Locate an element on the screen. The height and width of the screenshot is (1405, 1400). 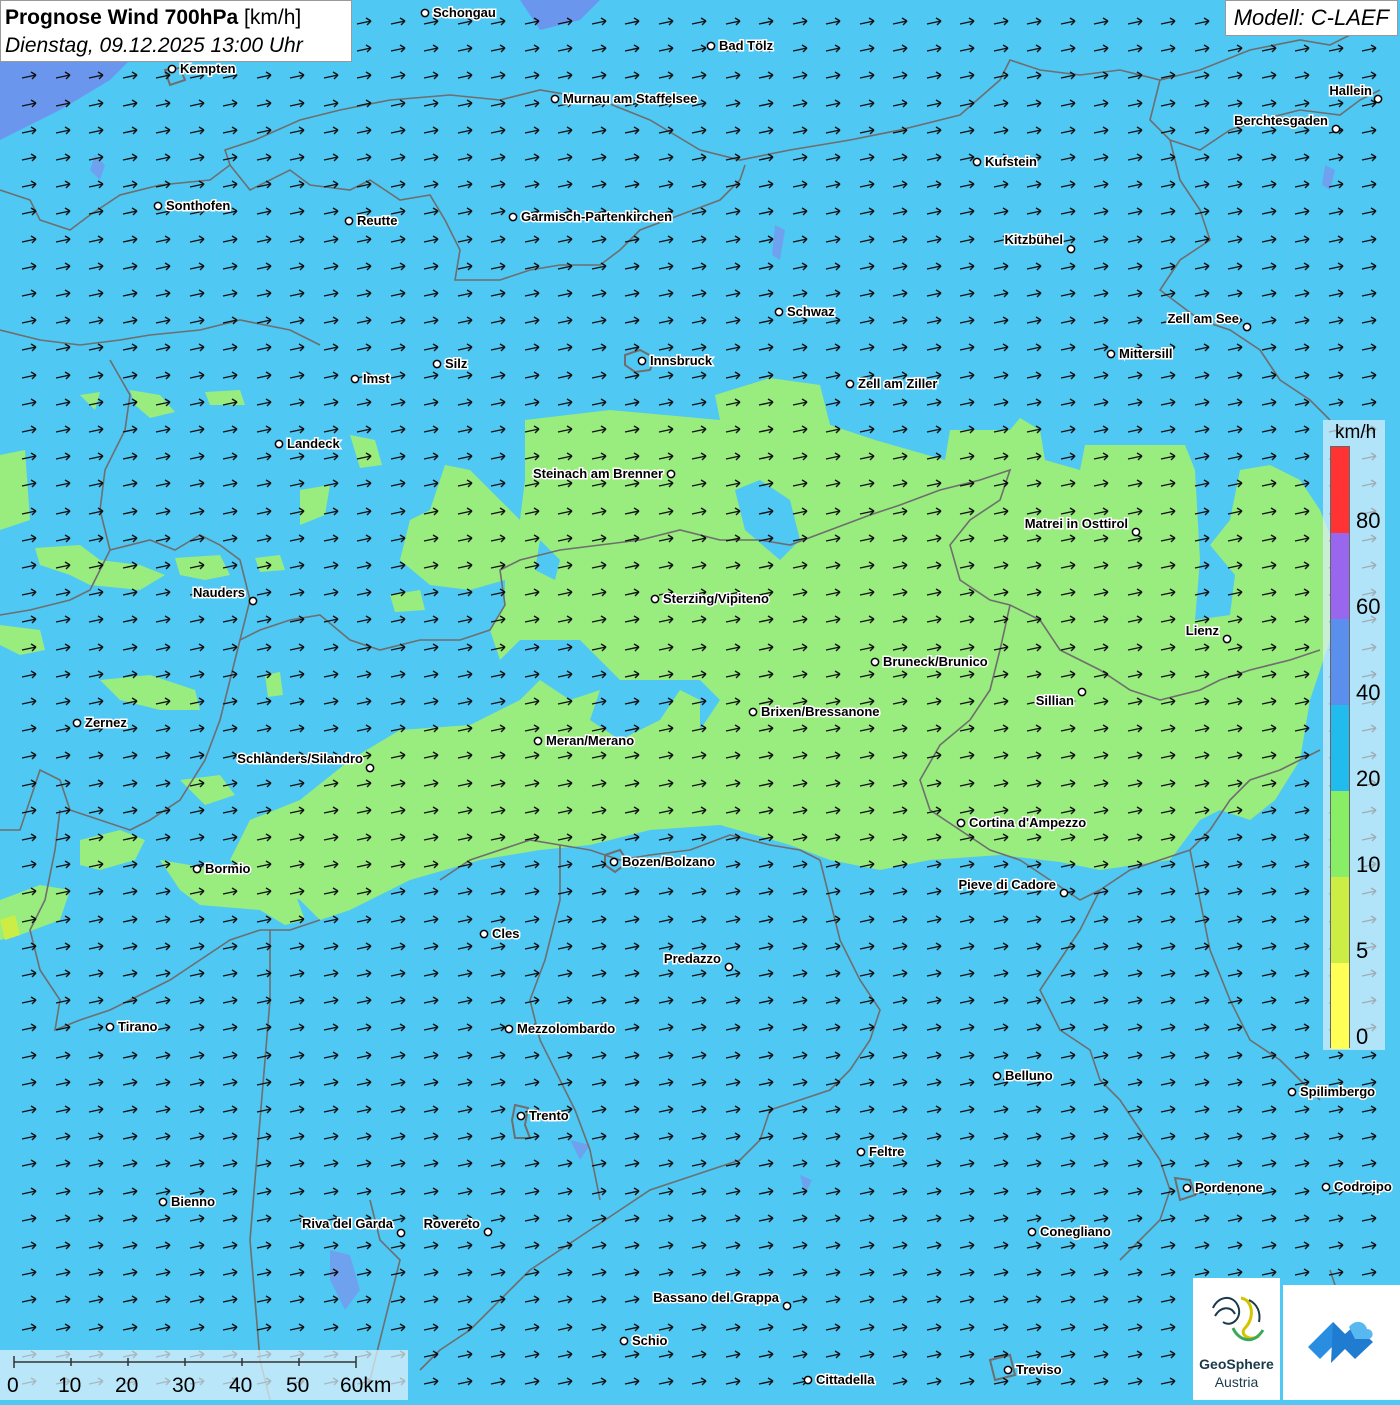
app-logo-icon is located at coordinates (1340, 1342).